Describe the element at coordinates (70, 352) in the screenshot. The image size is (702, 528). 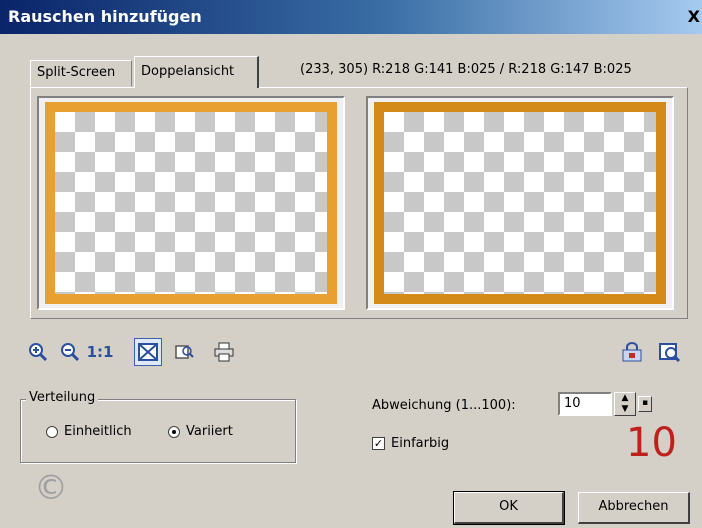
I see `zoom-out-icon` at that location.